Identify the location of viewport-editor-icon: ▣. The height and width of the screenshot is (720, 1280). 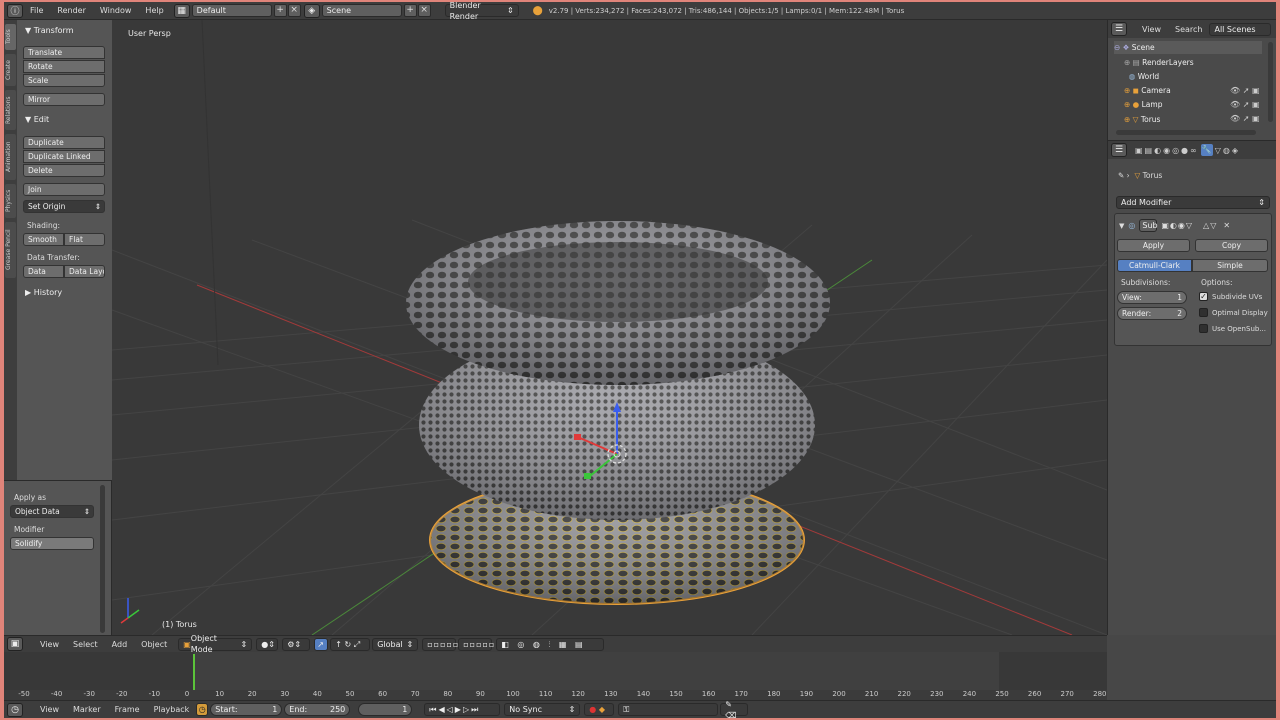
(15, 644).